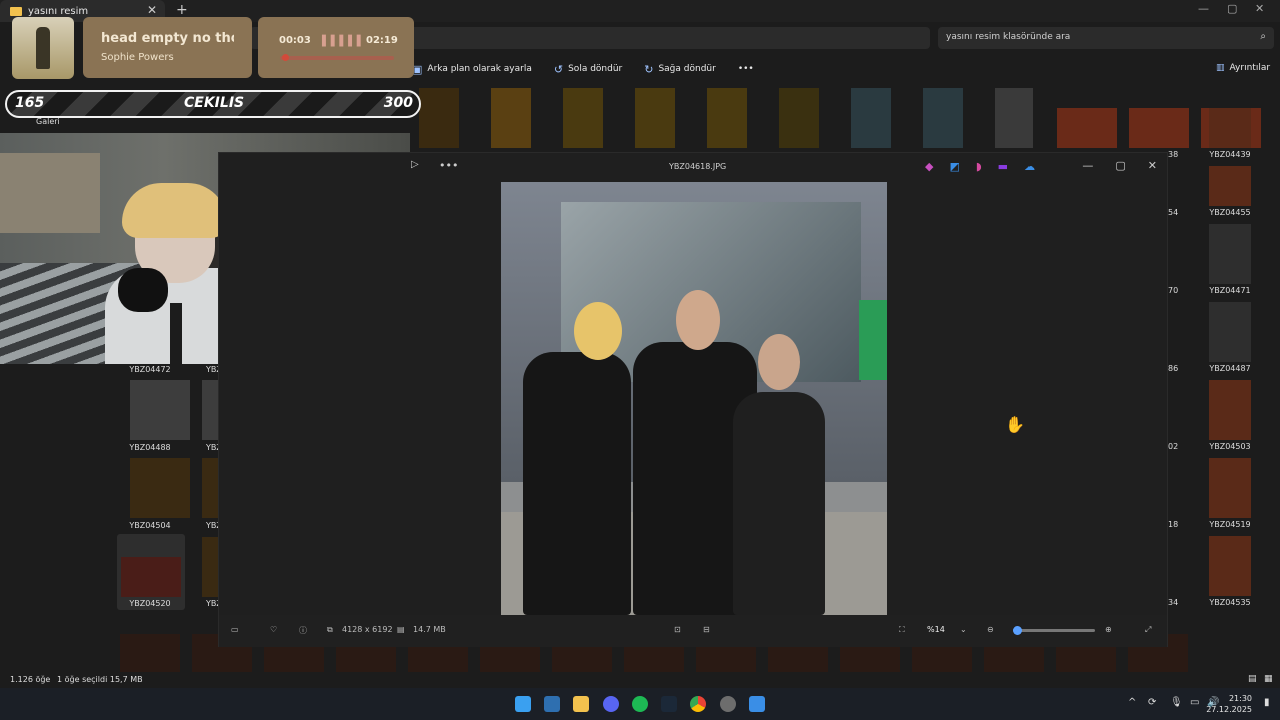 This screenshot has height=720, width=1280. Describe the element at coordinates (746, 69) in the screenshot. I see `more-options-button: •••` at that location.